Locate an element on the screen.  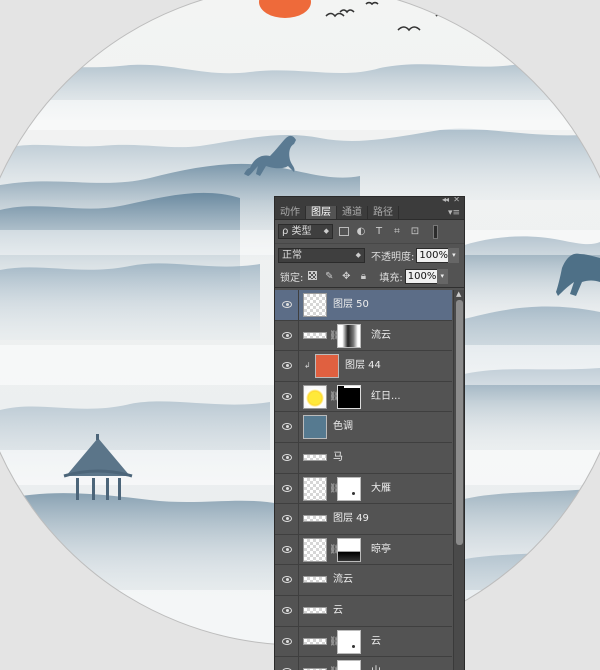
filter-kind-label: ρ 类型 is located at coordinates (297, 231).